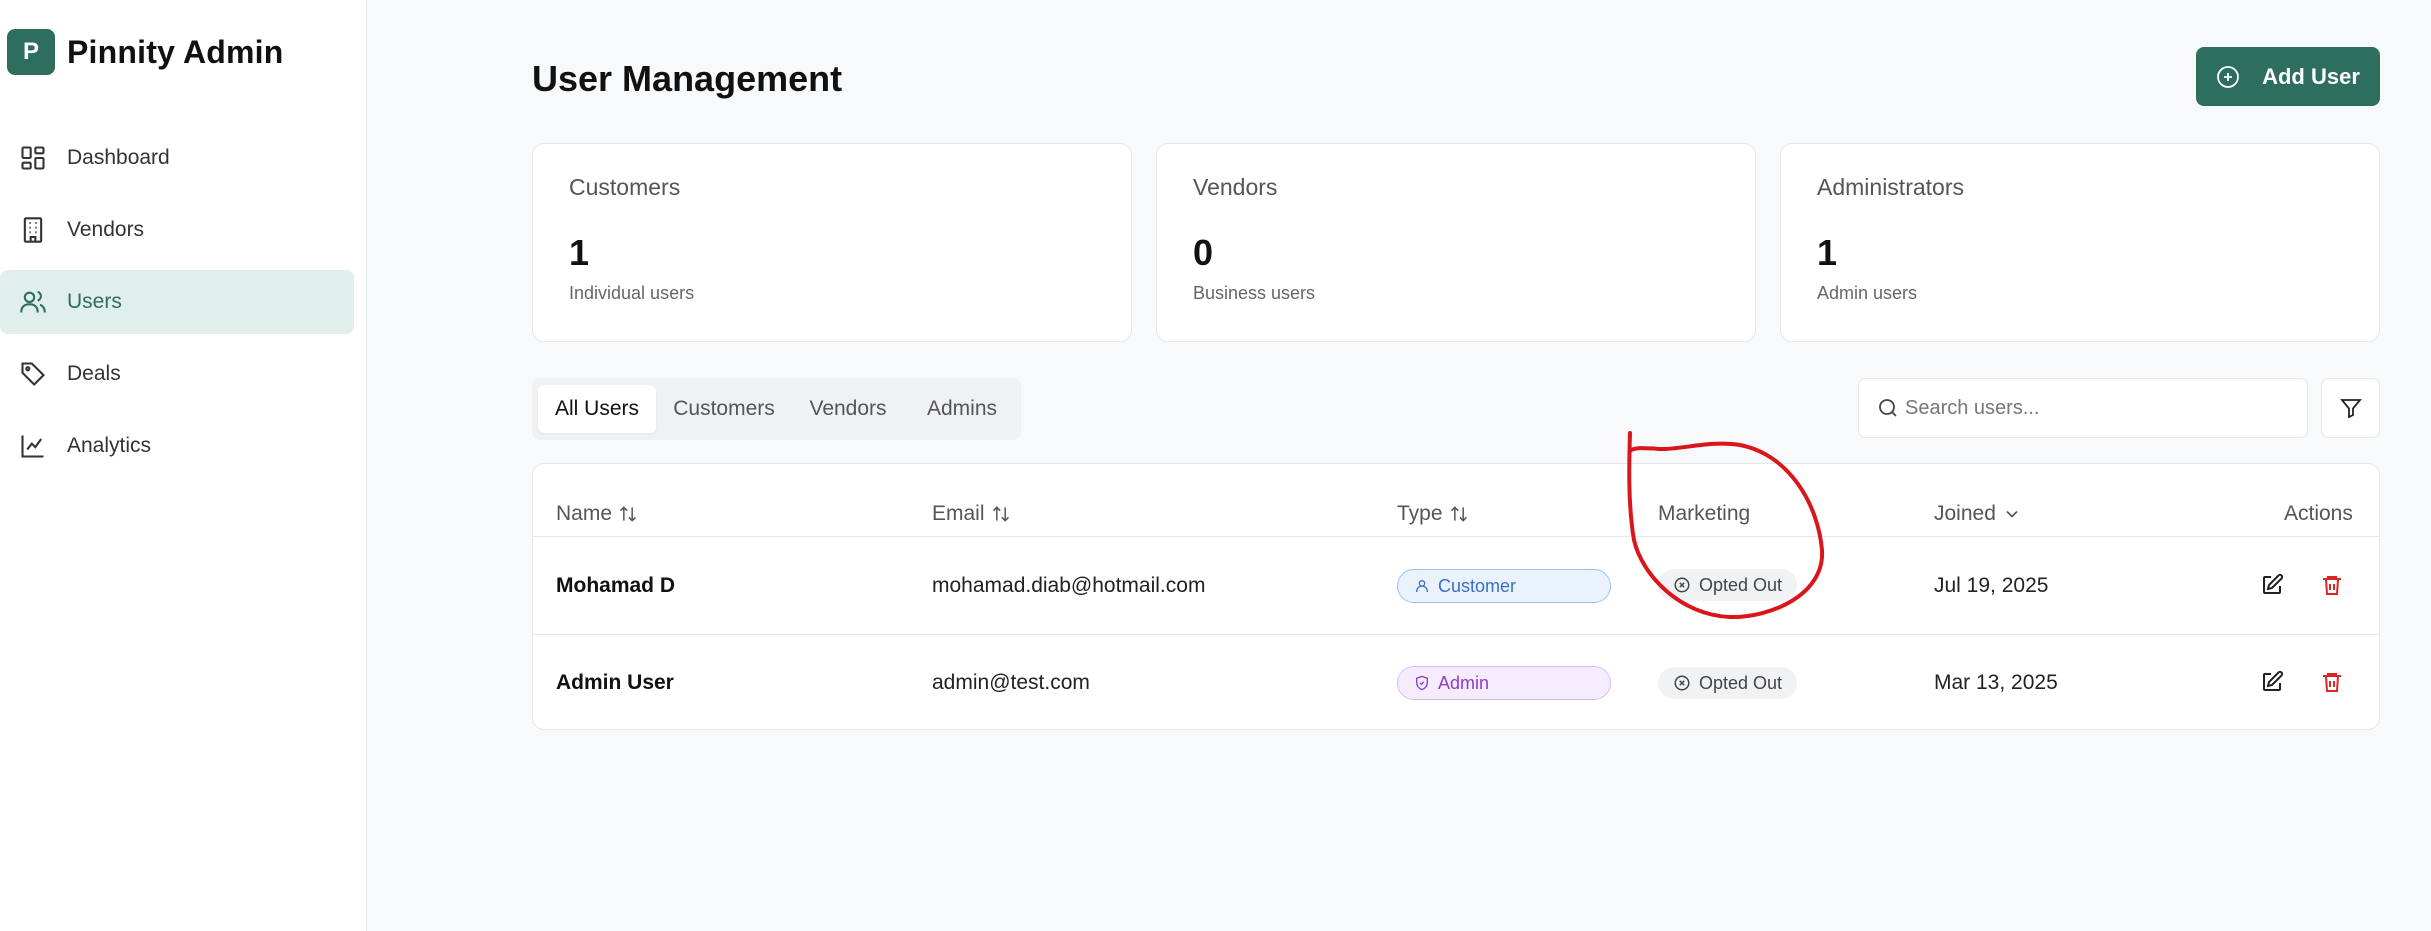  Describe the element at coordinates (2080, 242) in the screenshot. I see `stat-card-administrators: Administrators 1 Admin users` at that location.